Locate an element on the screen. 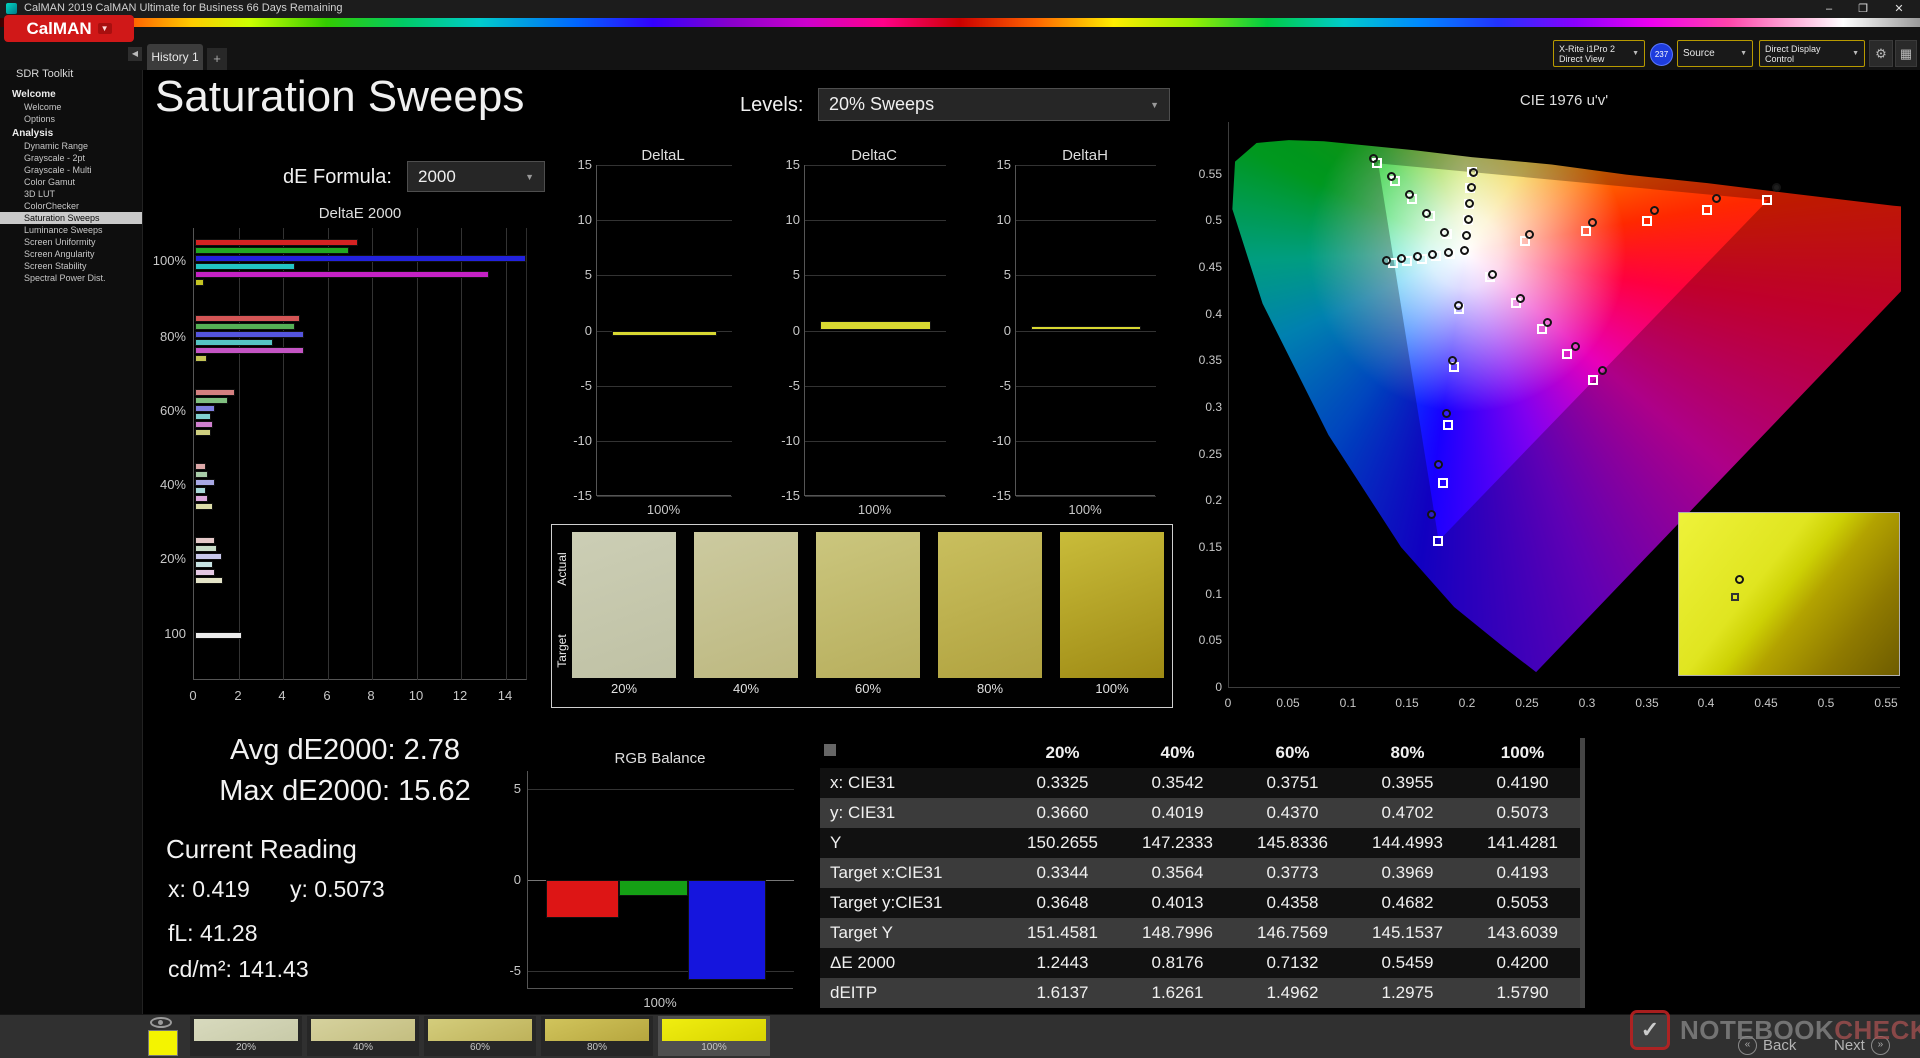 This screenshot has height=1058, width=1920. sidebar-item-grayscale-multi: Grayscale - Multi is located at coordinates (71, 170).